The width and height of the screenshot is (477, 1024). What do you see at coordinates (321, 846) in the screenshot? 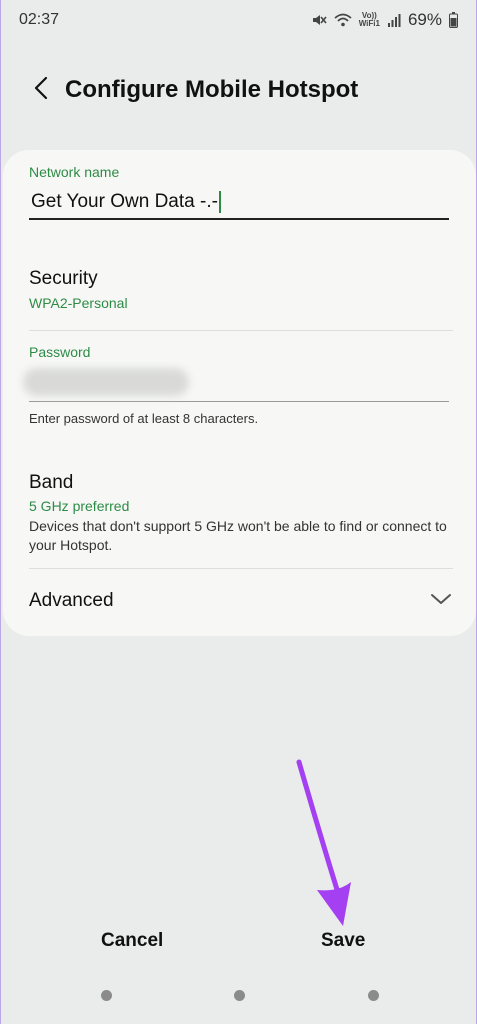
I see `annotation-arrow-icon` at bounding box center [321, 846].